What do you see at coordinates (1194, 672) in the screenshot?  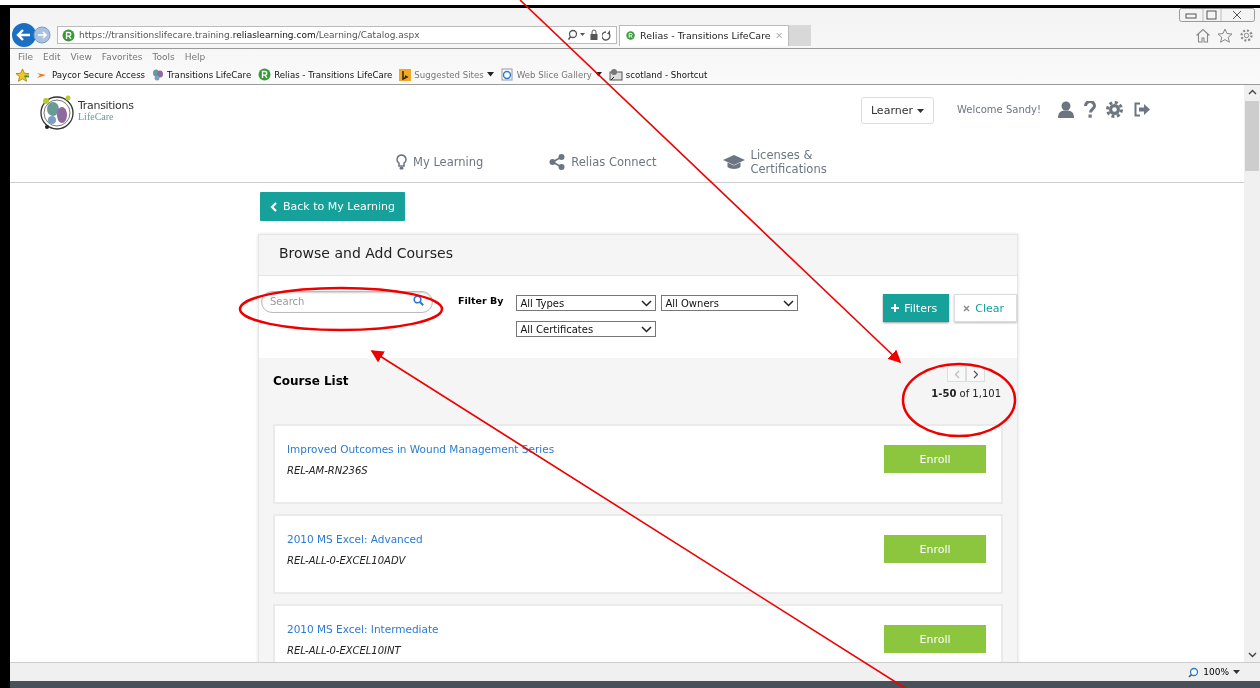 I see `zoom-icon` at bounding box center [1194, 672].